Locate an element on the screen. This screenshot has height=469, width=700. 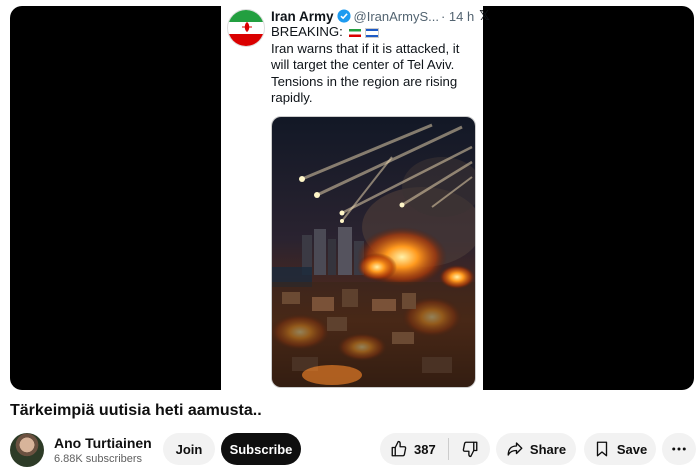
channel-name: Ano Turtiainen is located at coordinates (103, 443).